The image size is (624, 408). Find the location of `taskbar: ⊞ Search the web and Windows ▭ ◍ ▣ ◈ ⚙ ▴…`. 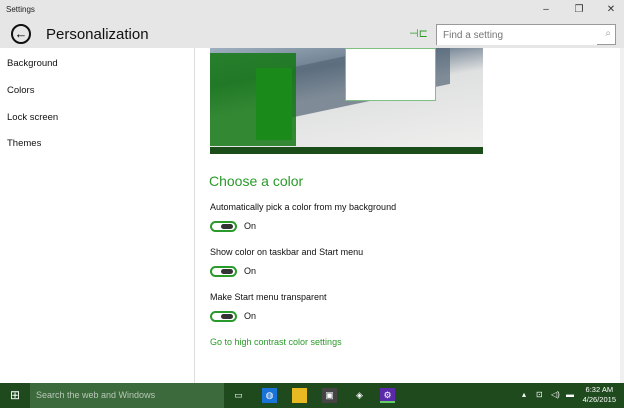

taskbar: ⊞ Search the web and Windows ▭ ◍ ▣ ◈ ⚙ ▴… is located at coordinates (312, 395).